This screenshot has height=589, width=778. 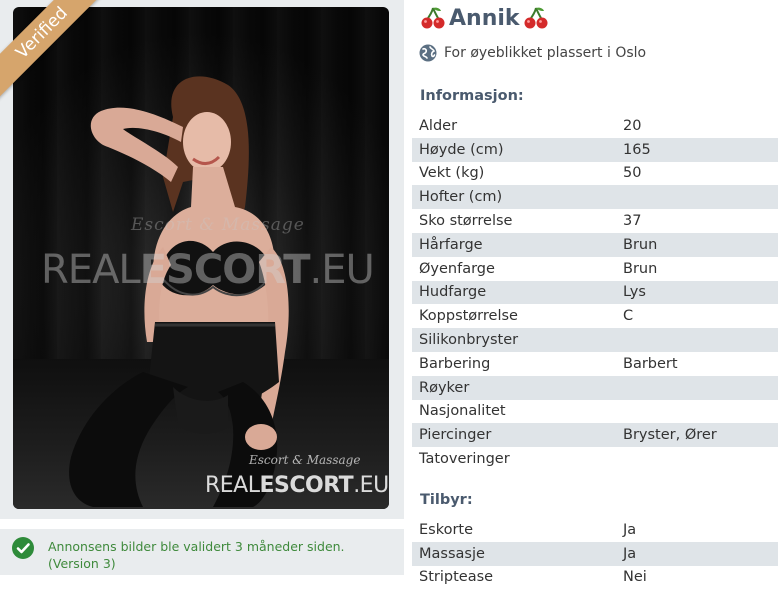 What do you see at coordinates (595, 412) in the screenshot?
I see `table-row: Nasjonalitet` at bounding box center [595, 412].